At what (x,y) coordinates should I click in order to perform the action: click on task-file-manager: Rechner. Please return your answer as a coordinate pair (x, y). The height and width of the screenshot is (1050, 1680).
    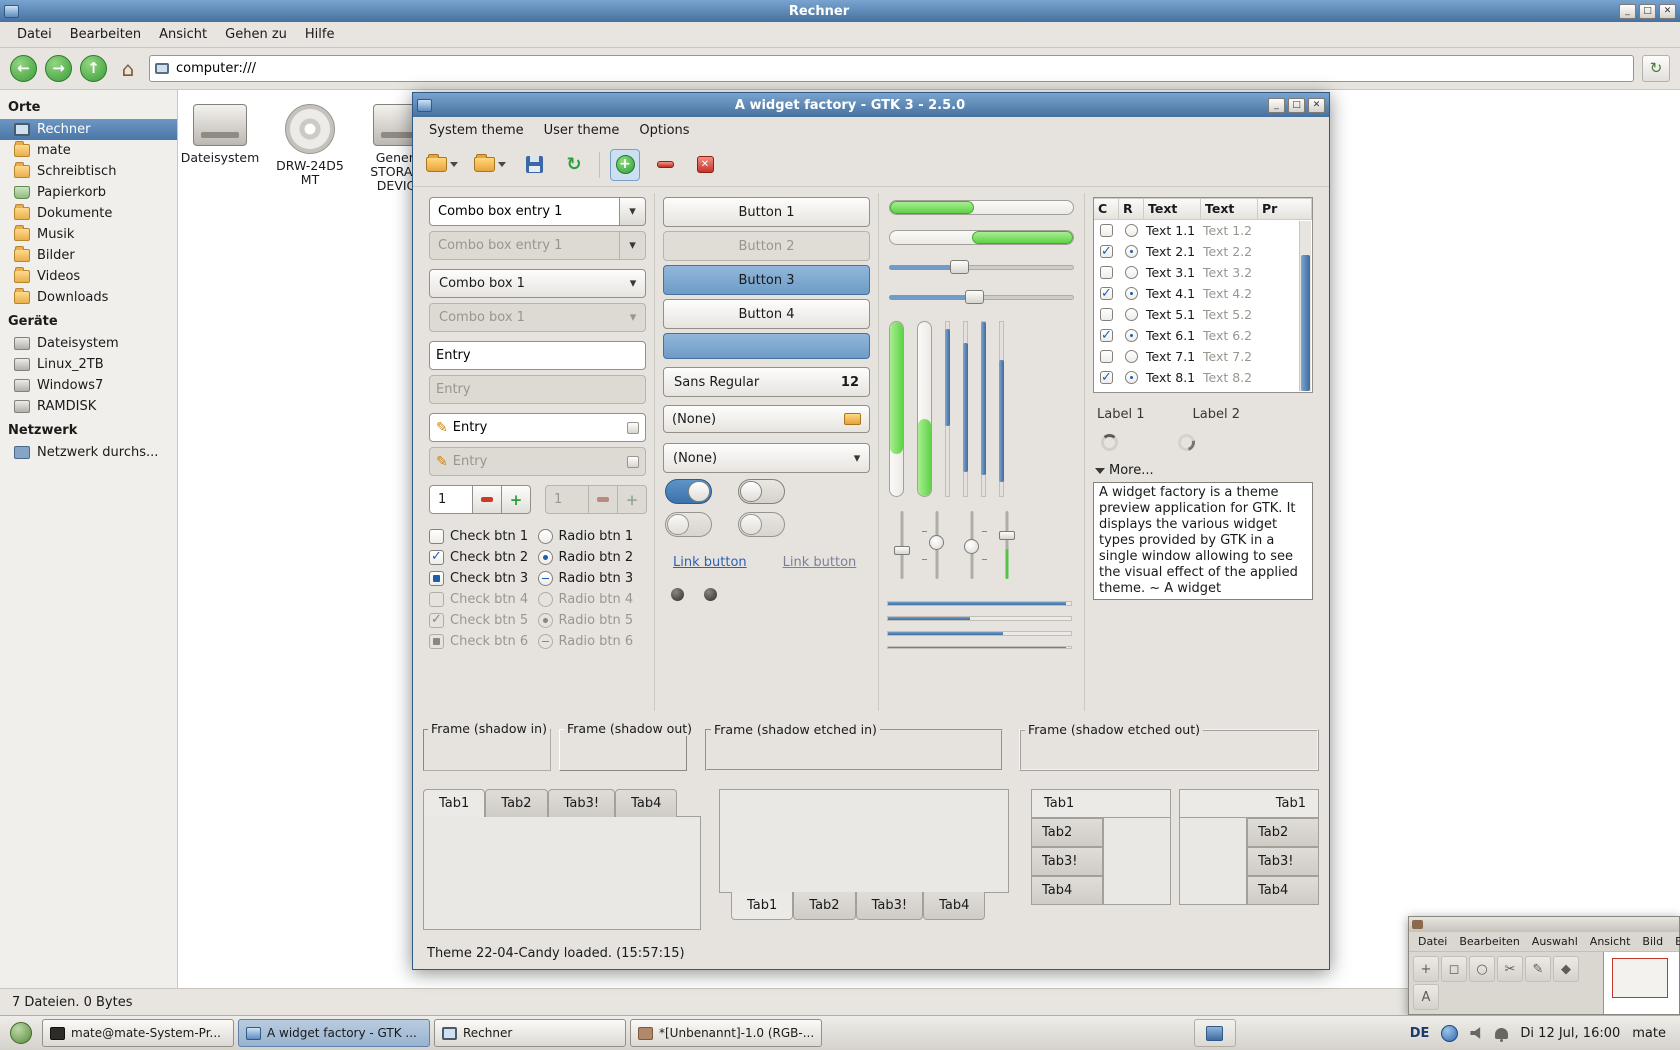
    Looking at the image, I should click on (530, 1033).